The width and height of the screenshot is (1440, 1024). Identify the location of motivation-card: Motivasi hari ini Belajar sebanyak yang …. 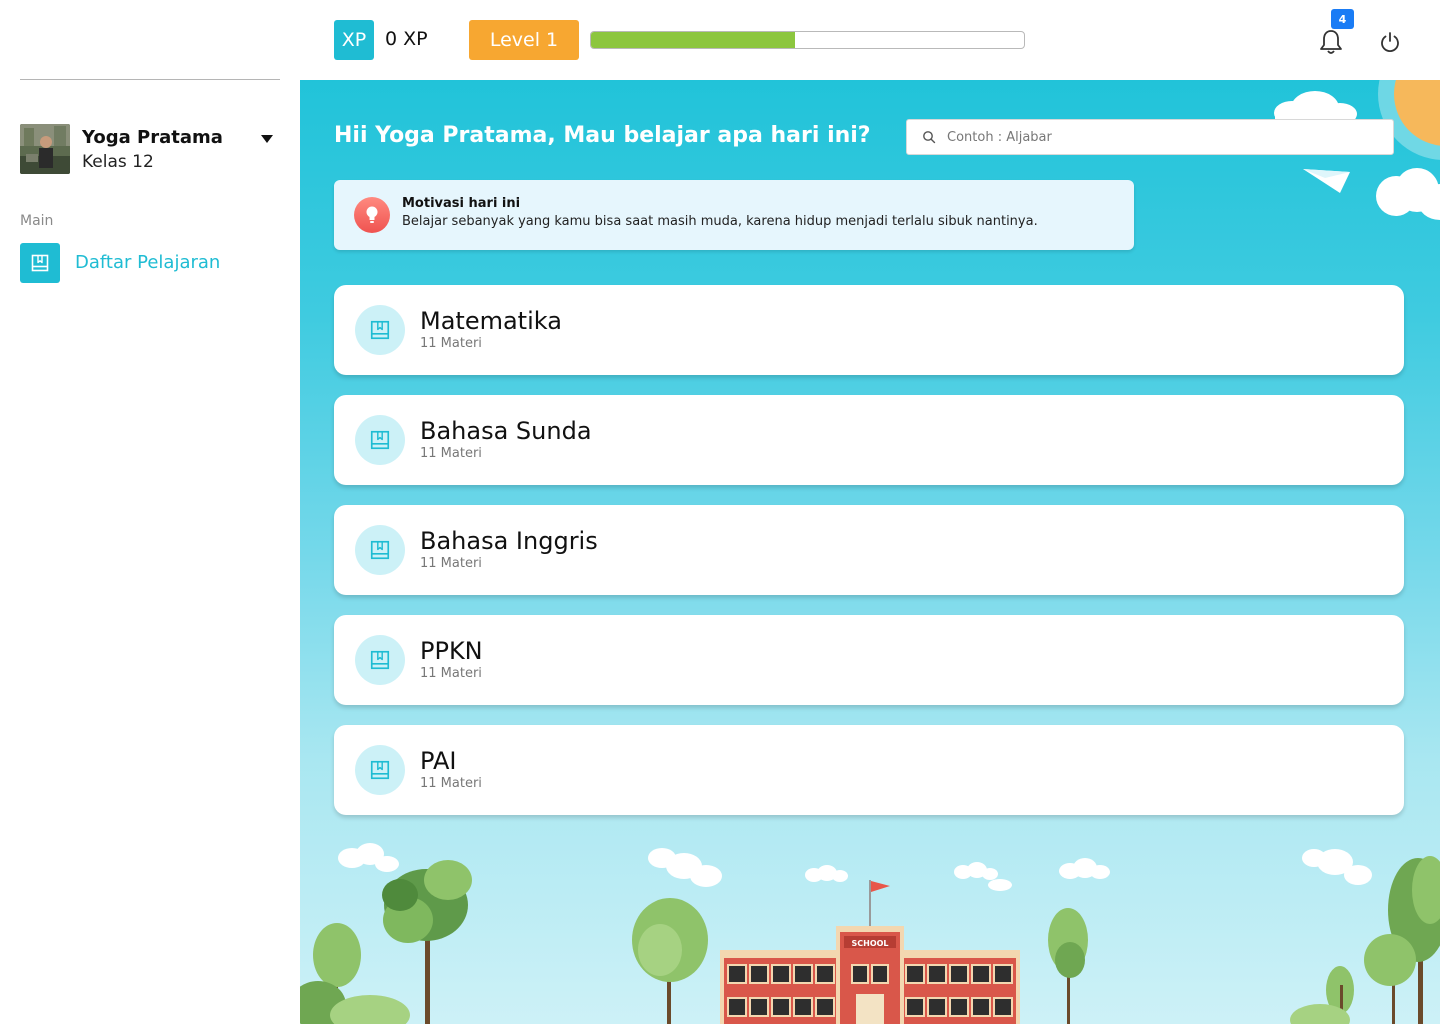
(734, 215).